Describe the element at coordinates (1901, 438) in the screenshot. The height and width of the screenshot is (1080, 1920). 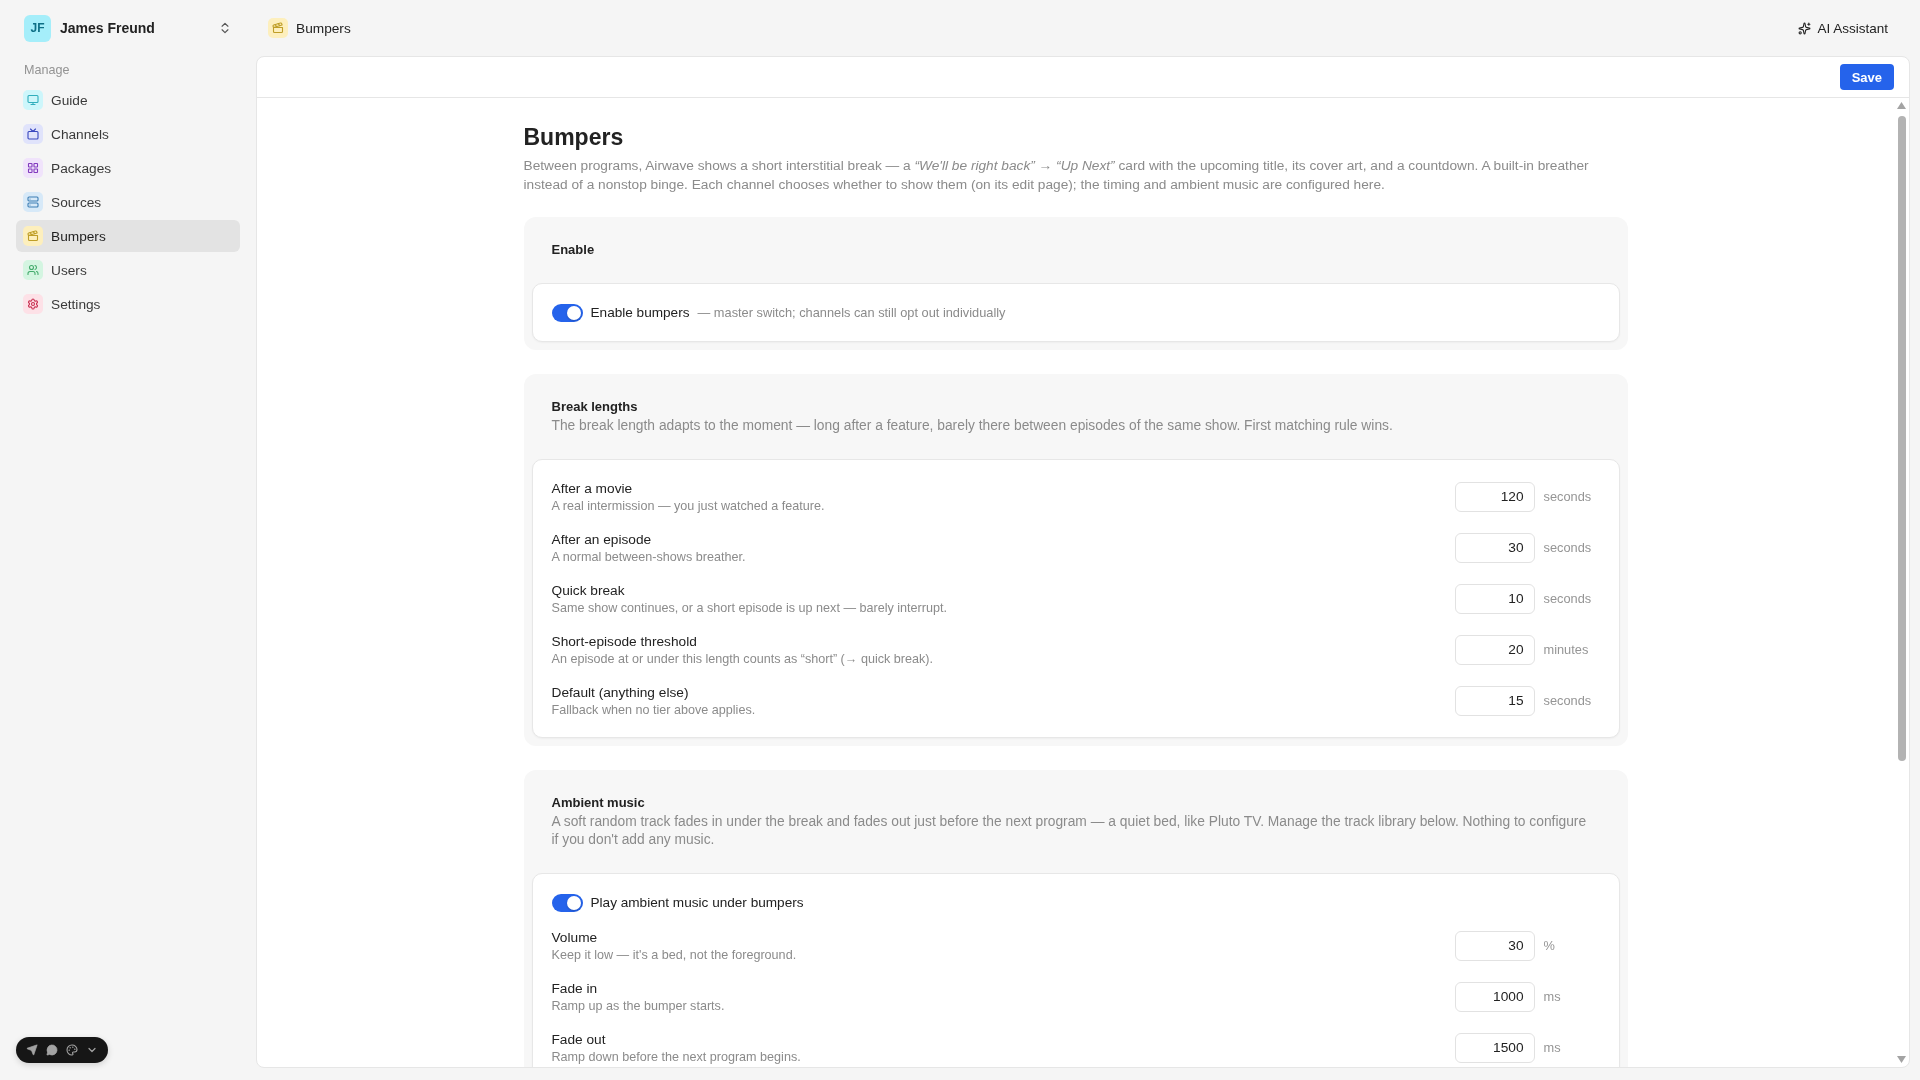
I see `scrollbar-thumb` at that location.